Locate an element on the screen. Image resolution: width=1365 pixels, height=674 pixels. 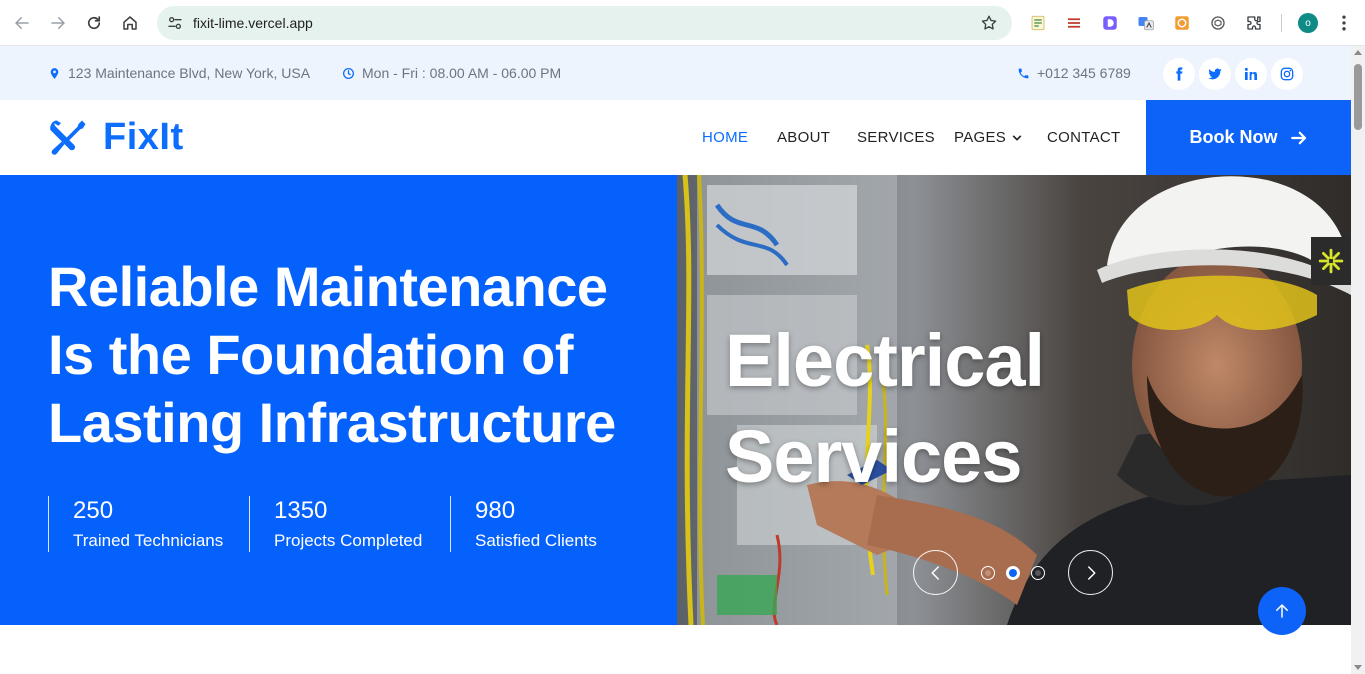
extension-orange-icon is located at coordinates (1182, 23).